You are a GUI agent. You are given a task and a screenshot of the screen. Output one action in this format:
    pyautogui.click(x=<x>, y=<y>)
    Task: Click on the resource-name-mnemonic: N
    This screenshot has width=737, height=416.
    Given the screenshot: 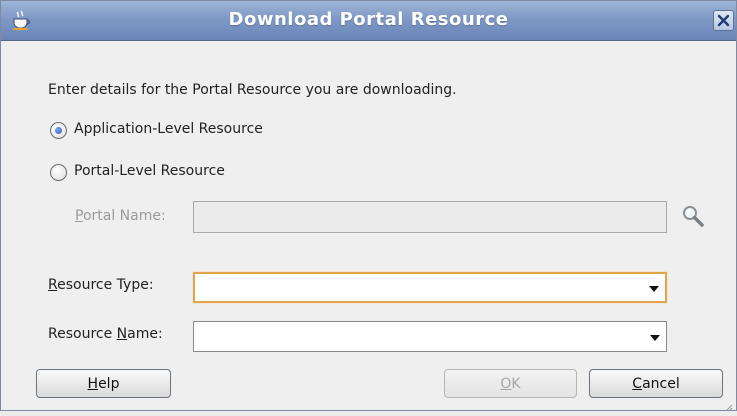 What is the action you would take?
    pyautogui.click(x=122, y=334)
    